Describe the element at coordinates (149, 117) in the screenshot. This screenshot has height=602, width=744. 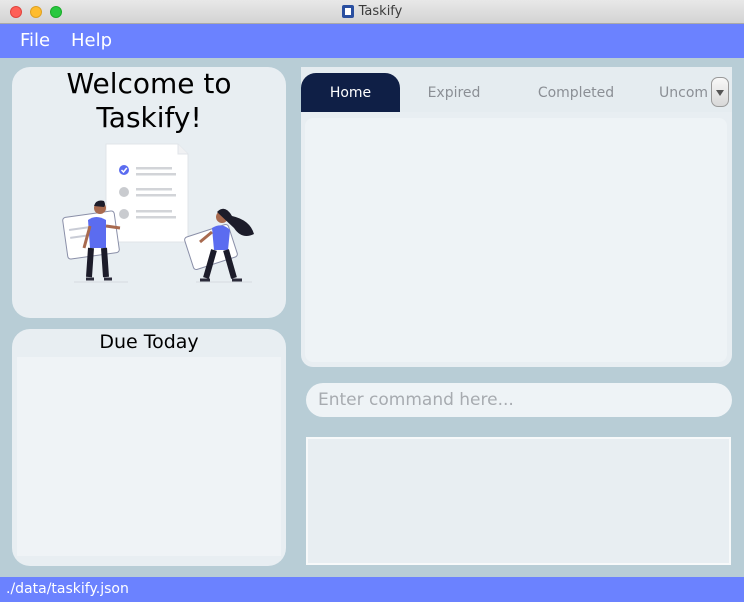
I see `welcome-title-line2: Taskify!` at that location.